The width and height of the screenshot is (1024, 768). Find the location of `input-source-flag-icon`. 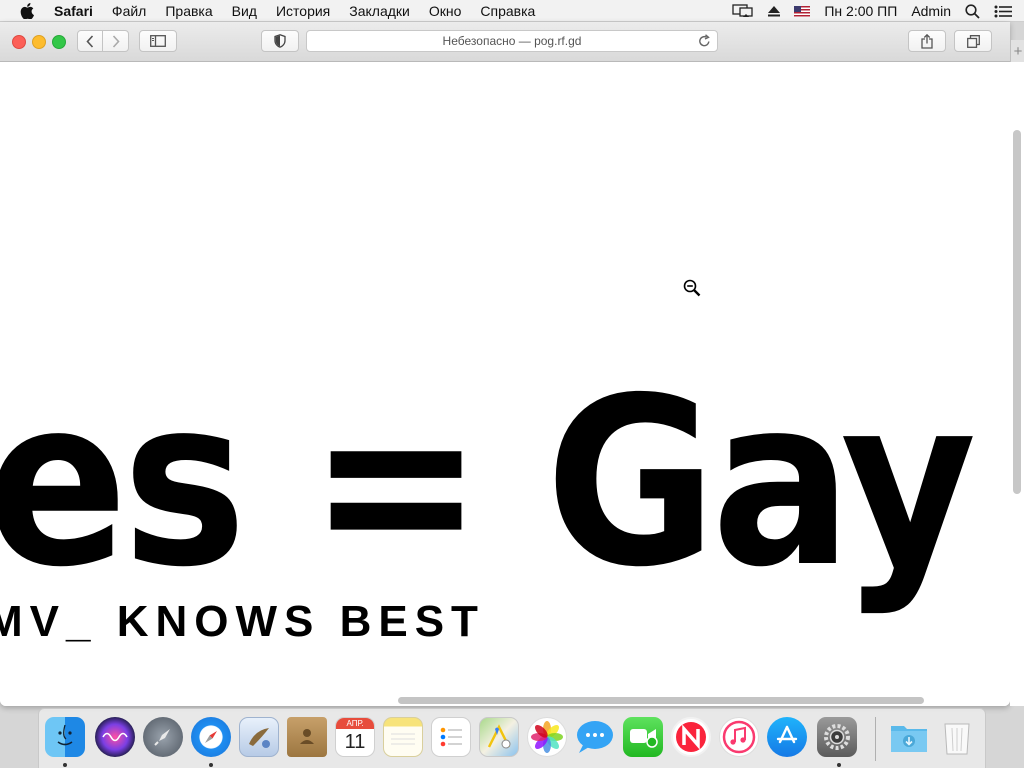

input-source-flag-icon is located at coordinates (802, 11).